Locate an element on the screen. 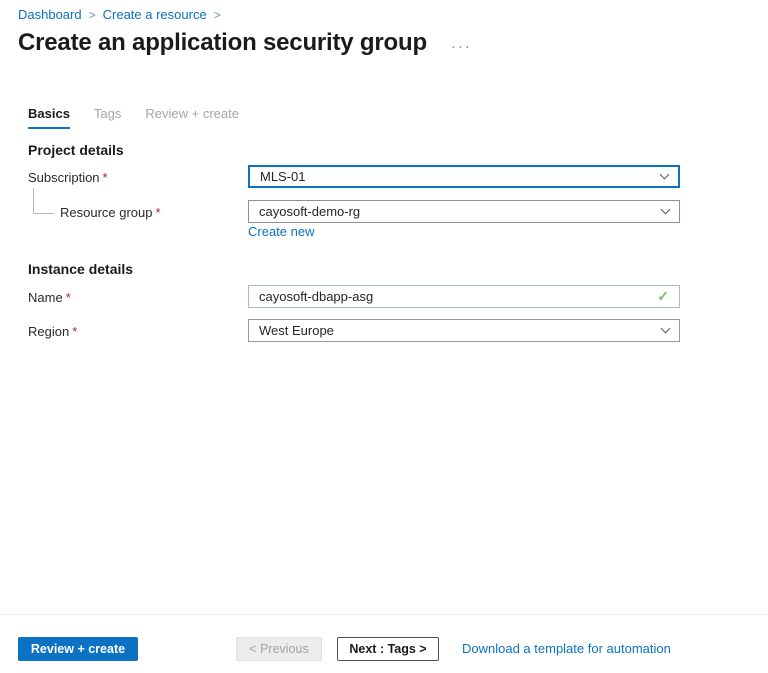  region-dropdown-value: West Europe is located at coordinates (296, 330).